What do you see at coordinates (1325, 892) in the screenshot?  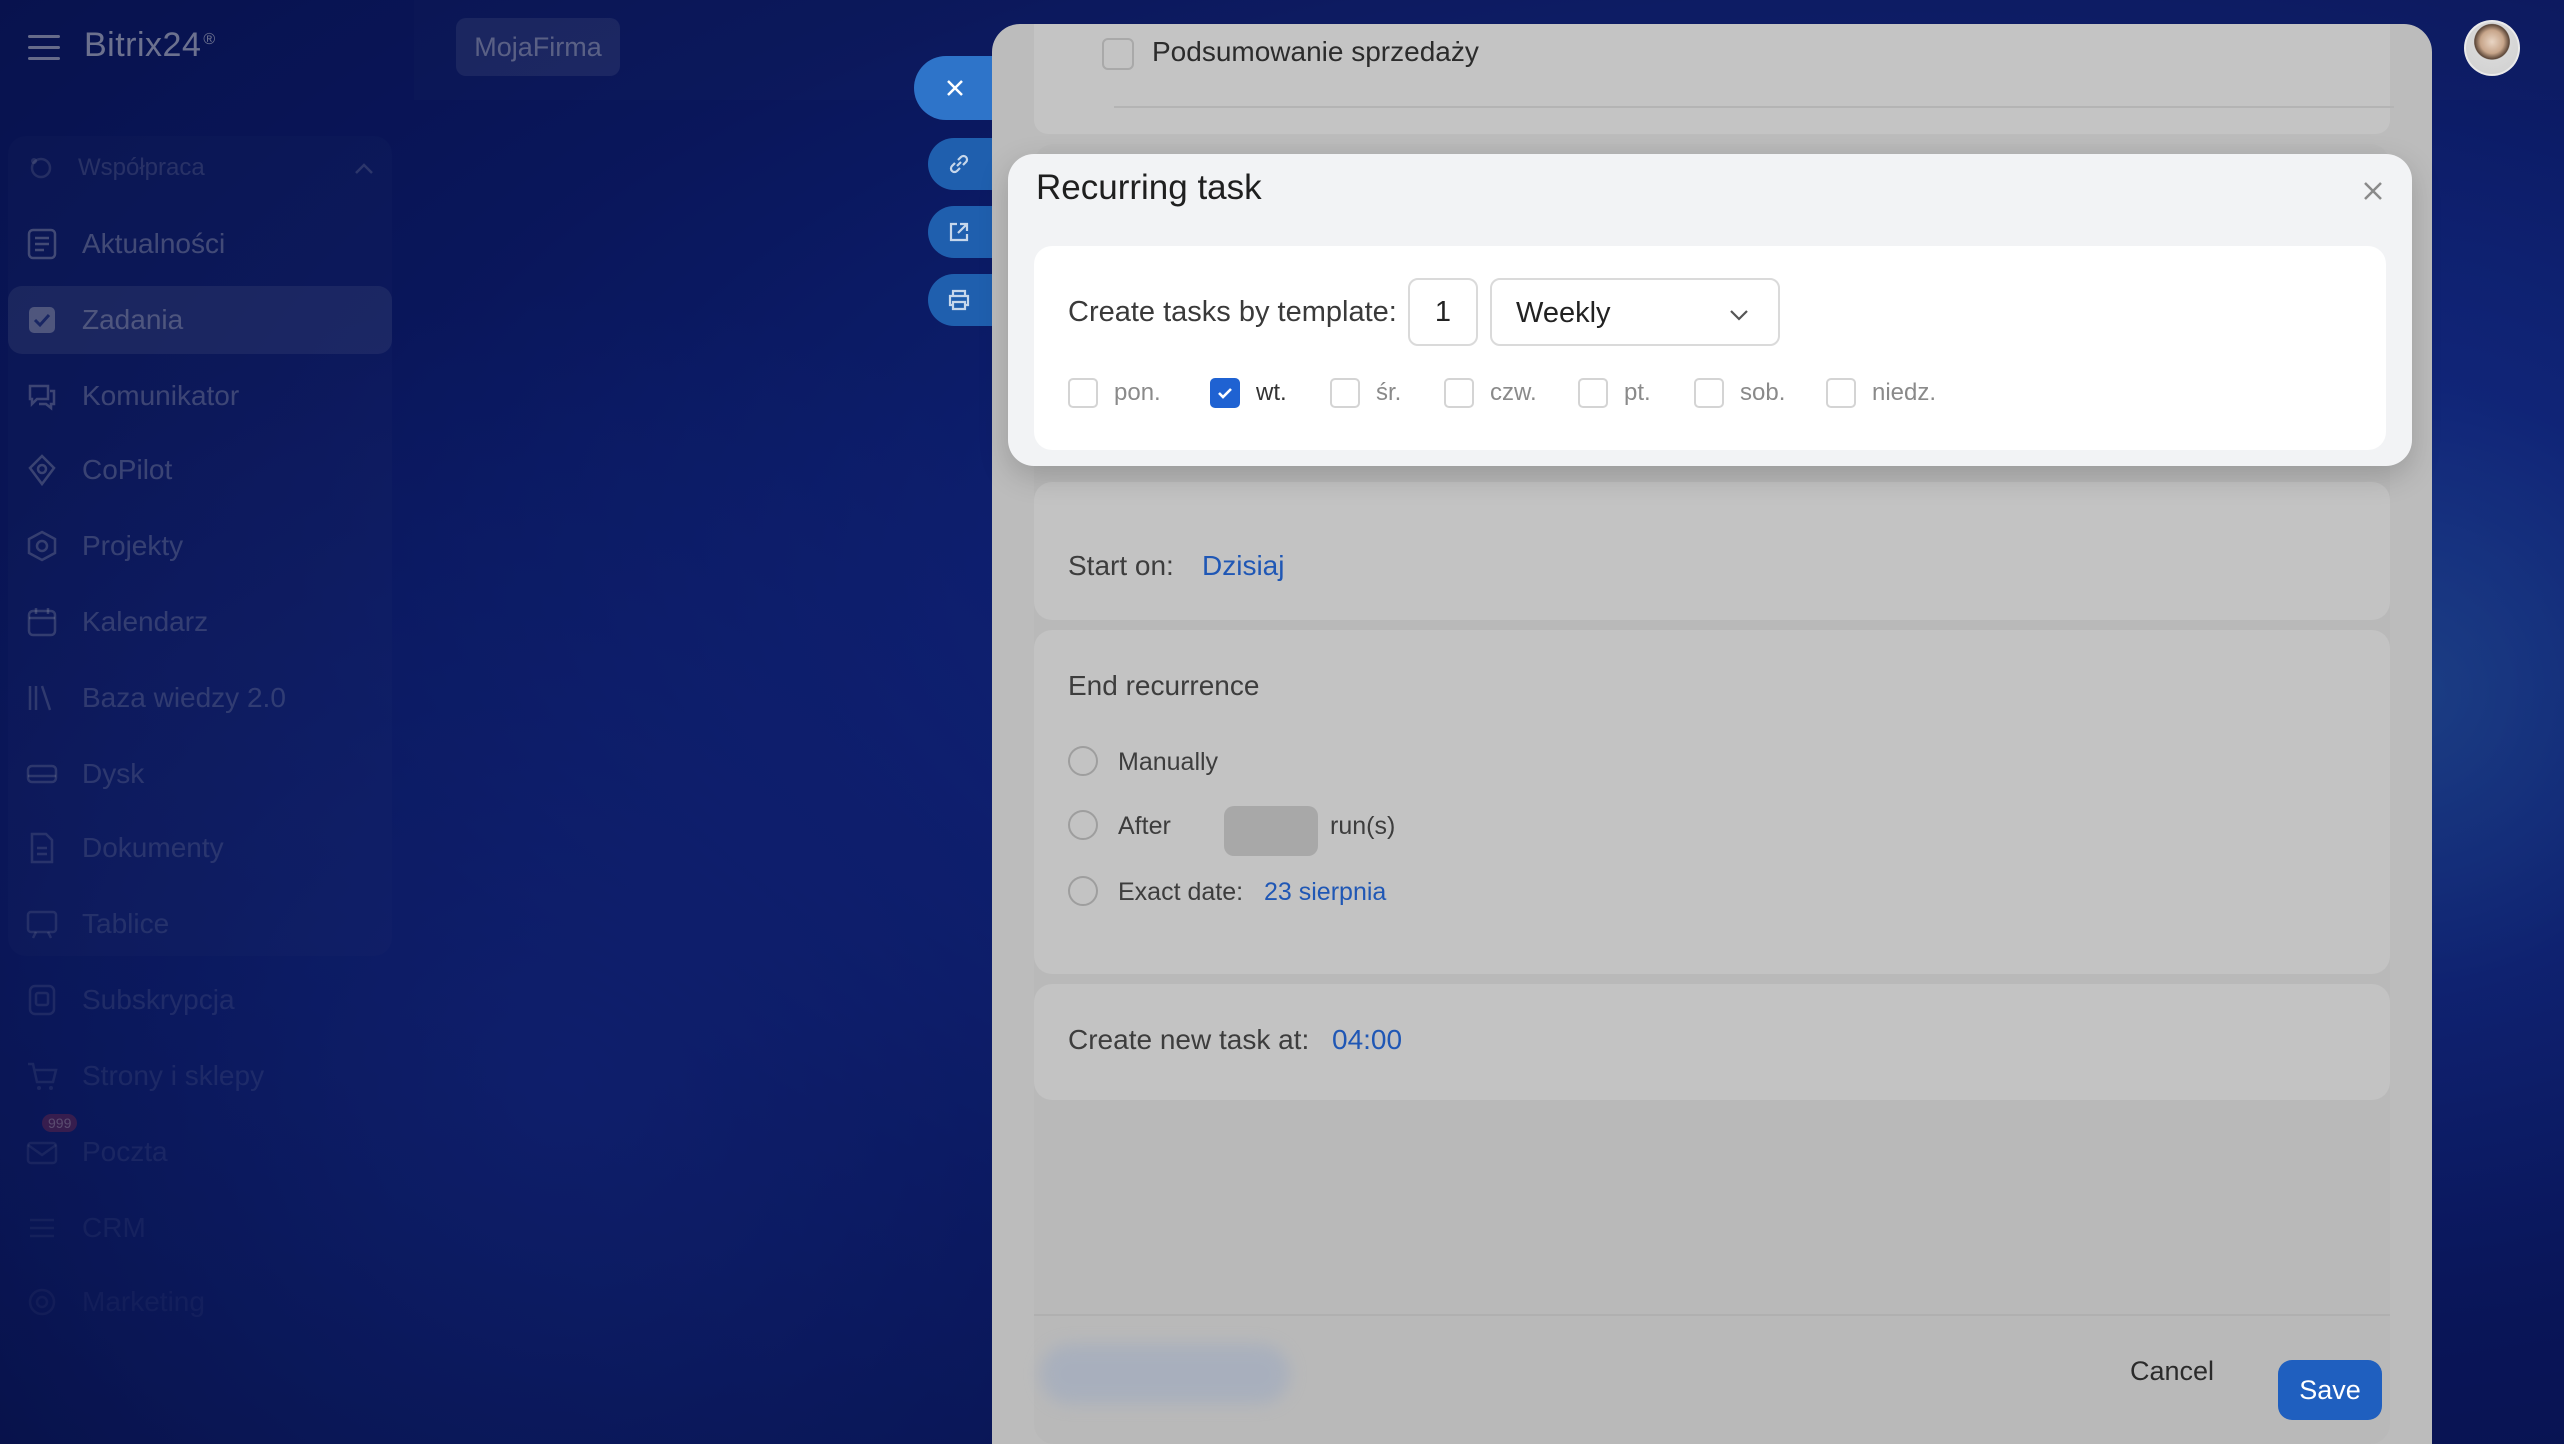 I see `exact-date-link: 23 sierpnia` at bounding box center [1325, 892].